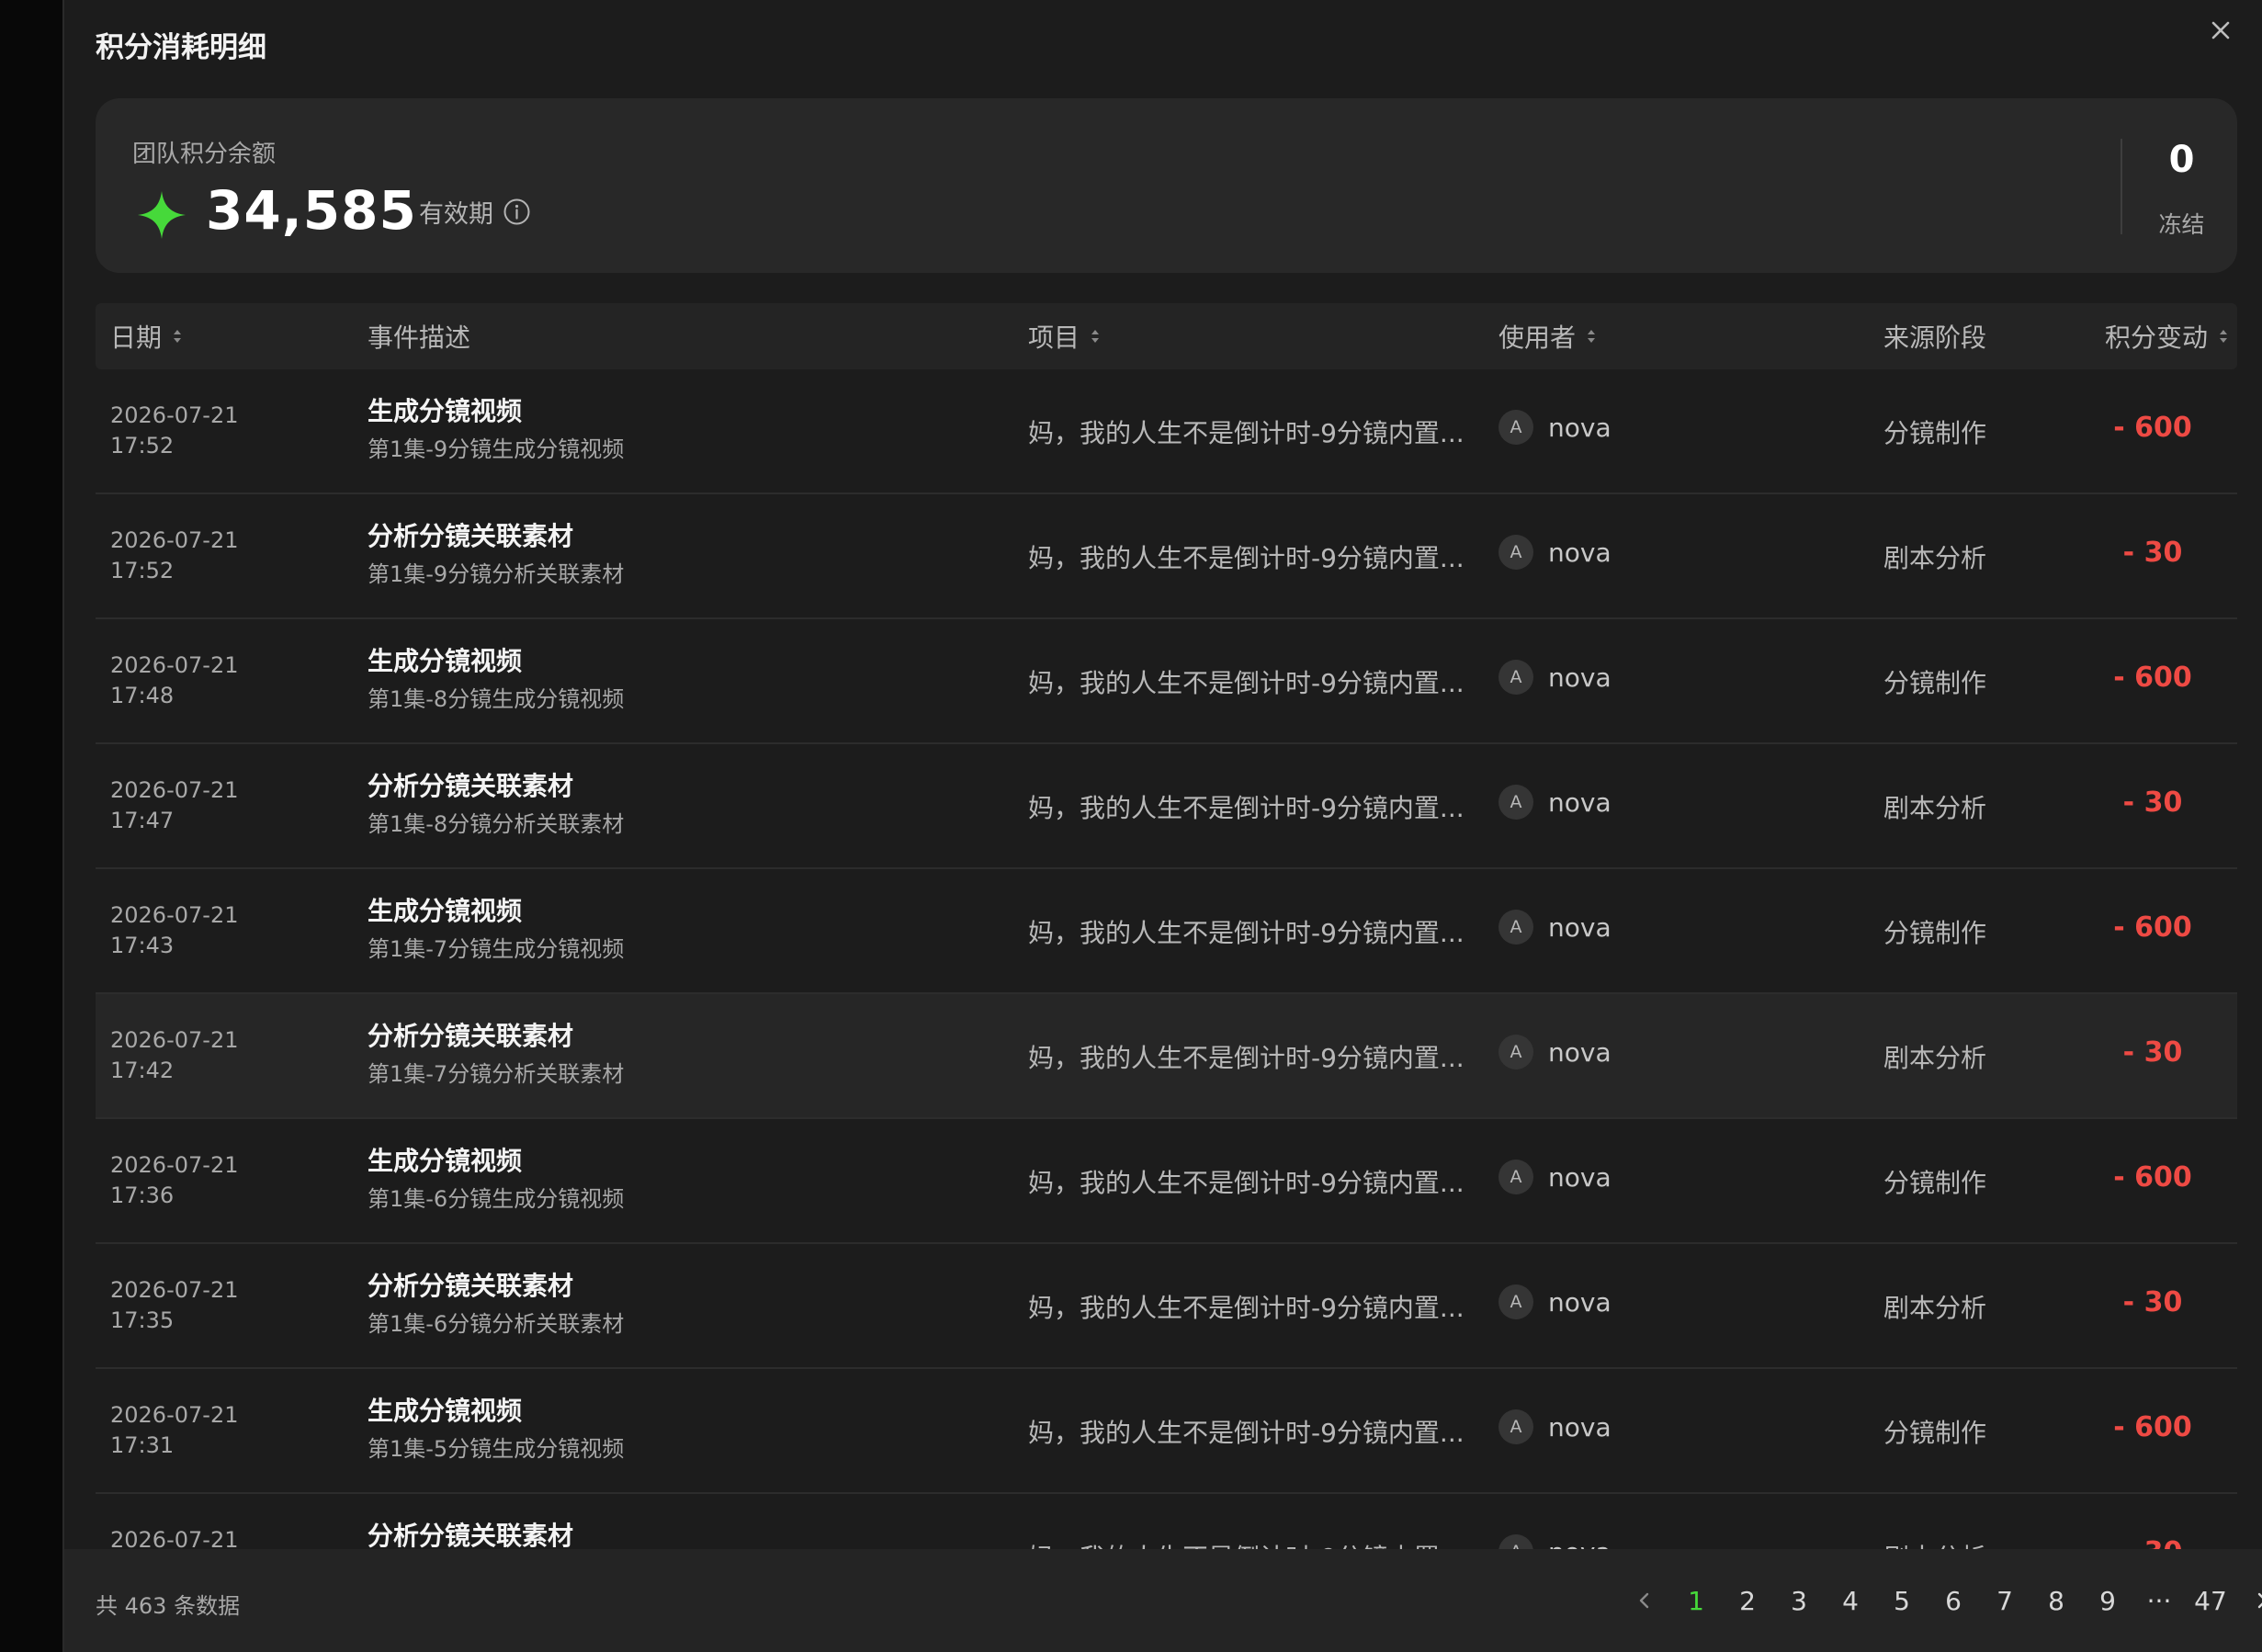 This screenshot has height=1652, width=2262. I want to click on page-number: 1, so click(1696, 1601).